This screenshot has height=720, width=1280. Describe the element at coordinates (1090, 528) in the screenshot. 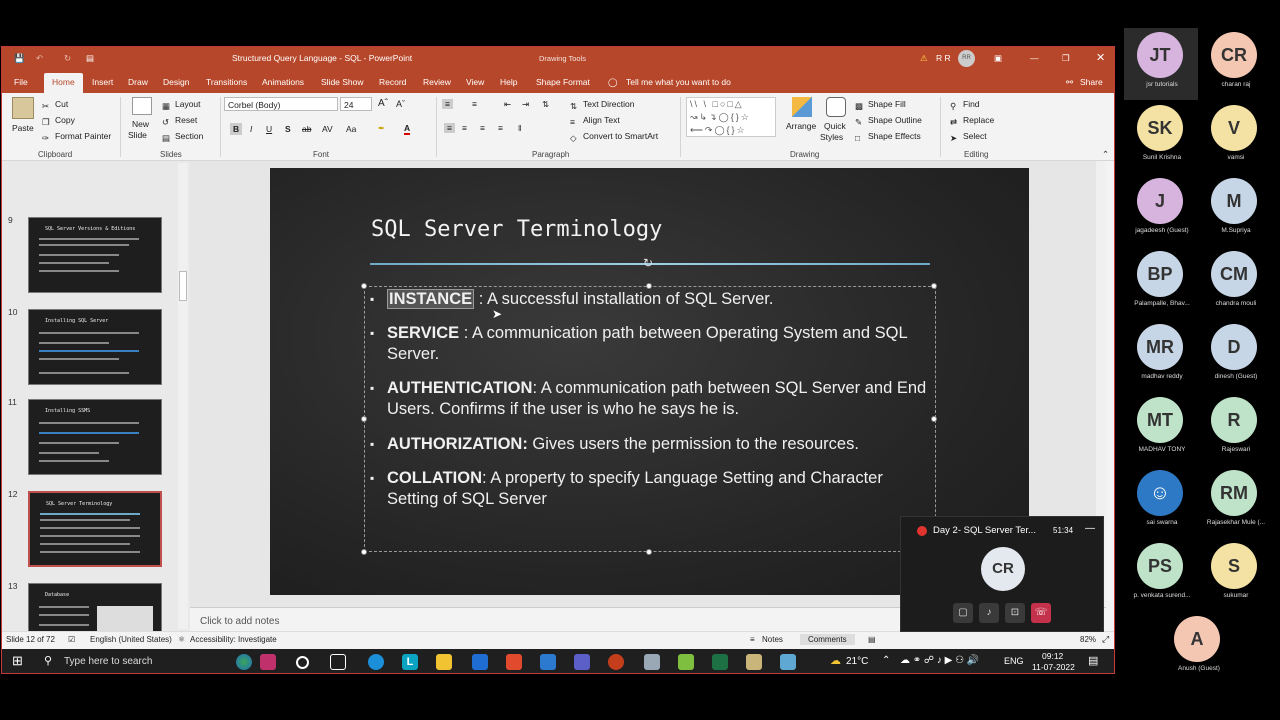

I see `minimize-icon: —` at that location.